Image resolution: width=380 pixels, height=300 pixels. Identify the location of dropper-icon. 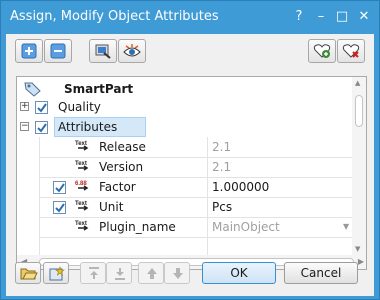
(103, 51).